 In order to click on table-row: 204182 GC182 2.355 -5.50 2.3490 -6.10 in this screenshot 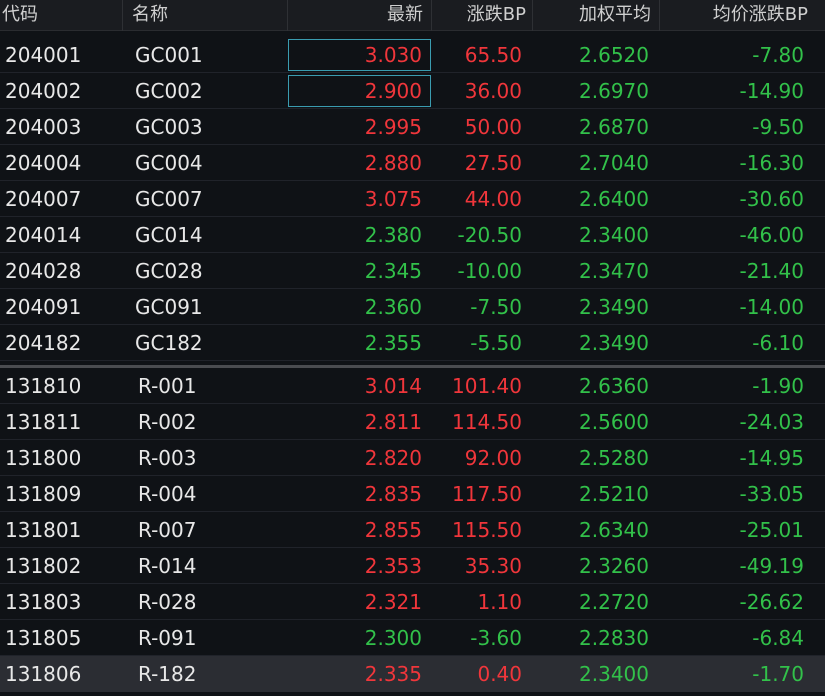, I will do `click(412, 343)`.